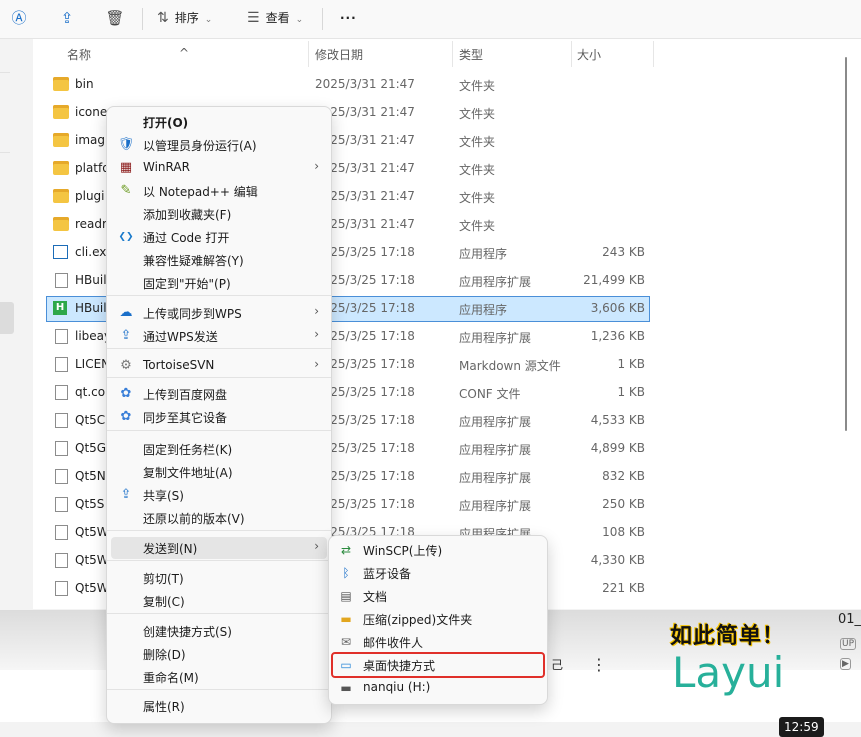 The width and height of the screenshot is (861, 737). What do you see at coordinates (219, 449) in the screenshot?
I see `context-menu-item: 固定到任务栏(K)` at bounding box center [219, 449].